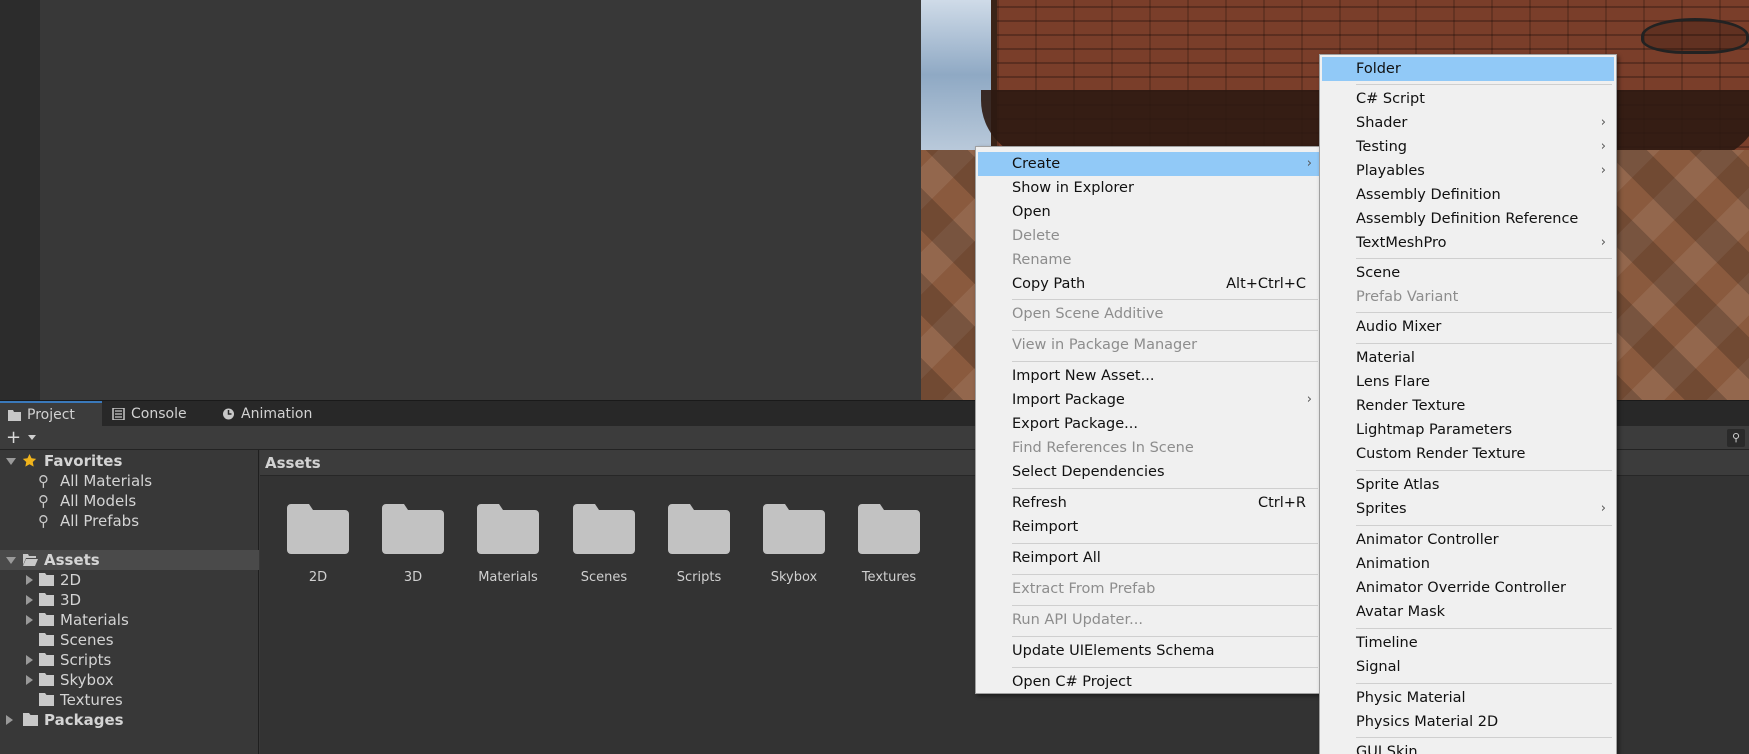 Image resolution: width=1749 pixels, height=754 pixels. Describe the element at coordinates (889, 549) in the screenshot. I see `asset-folder-textures: Textures` at that location.